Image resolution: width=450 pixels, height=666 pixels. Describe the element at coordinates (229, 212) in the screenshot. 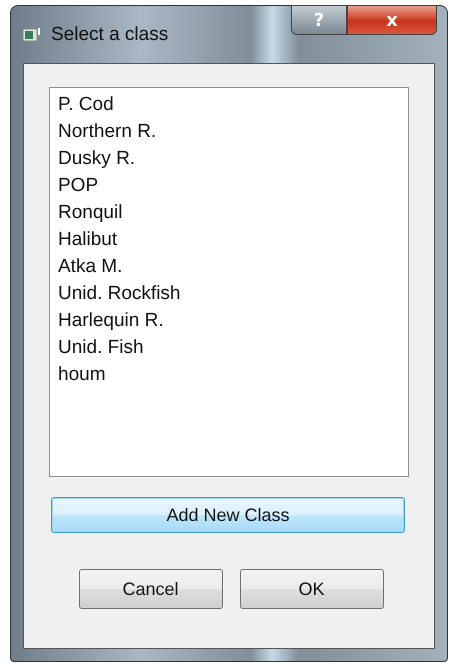

I see `list-item: Ronquil` at that location.